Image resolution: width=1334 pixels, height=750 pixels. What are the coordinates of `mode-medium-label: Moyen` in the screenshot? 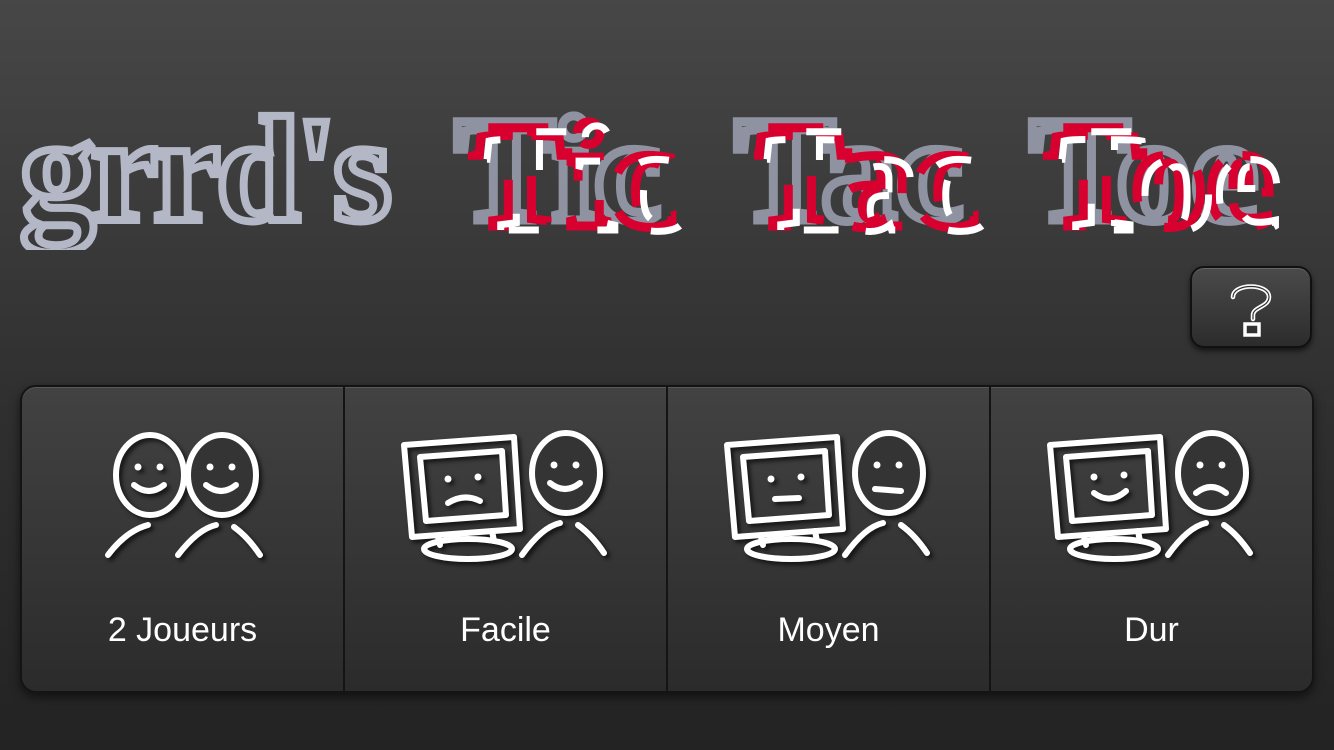 It's located at (828, 630).